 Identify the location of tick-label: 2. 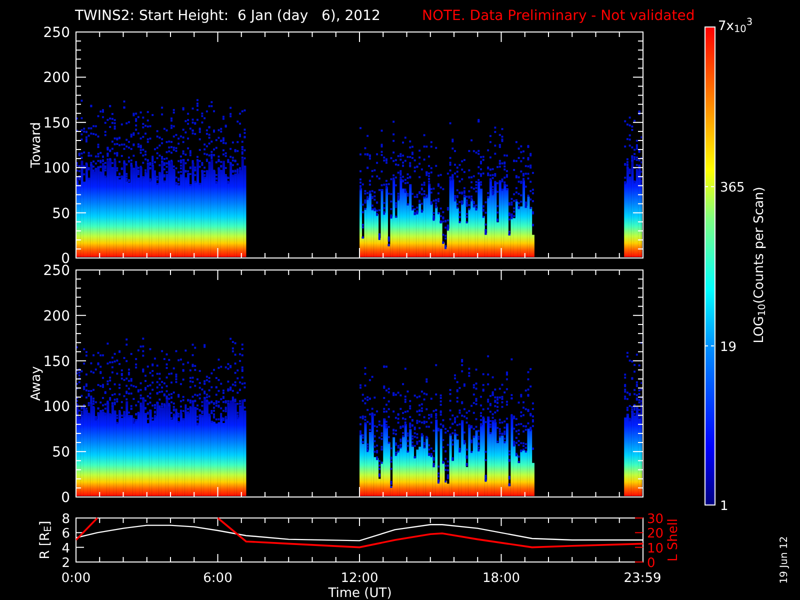
(66, 563).